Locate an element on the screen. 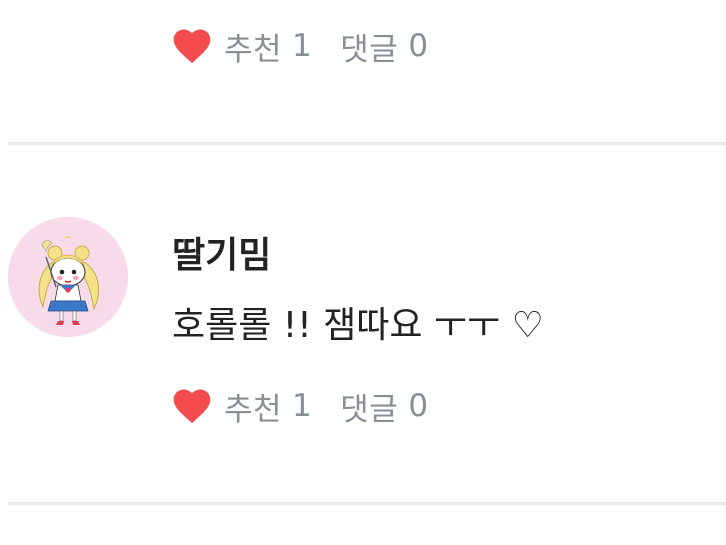 This screenshot has height=545, width=726. comment-actions: 추천 1 댓글 0 is located at coordinates (299, 406).